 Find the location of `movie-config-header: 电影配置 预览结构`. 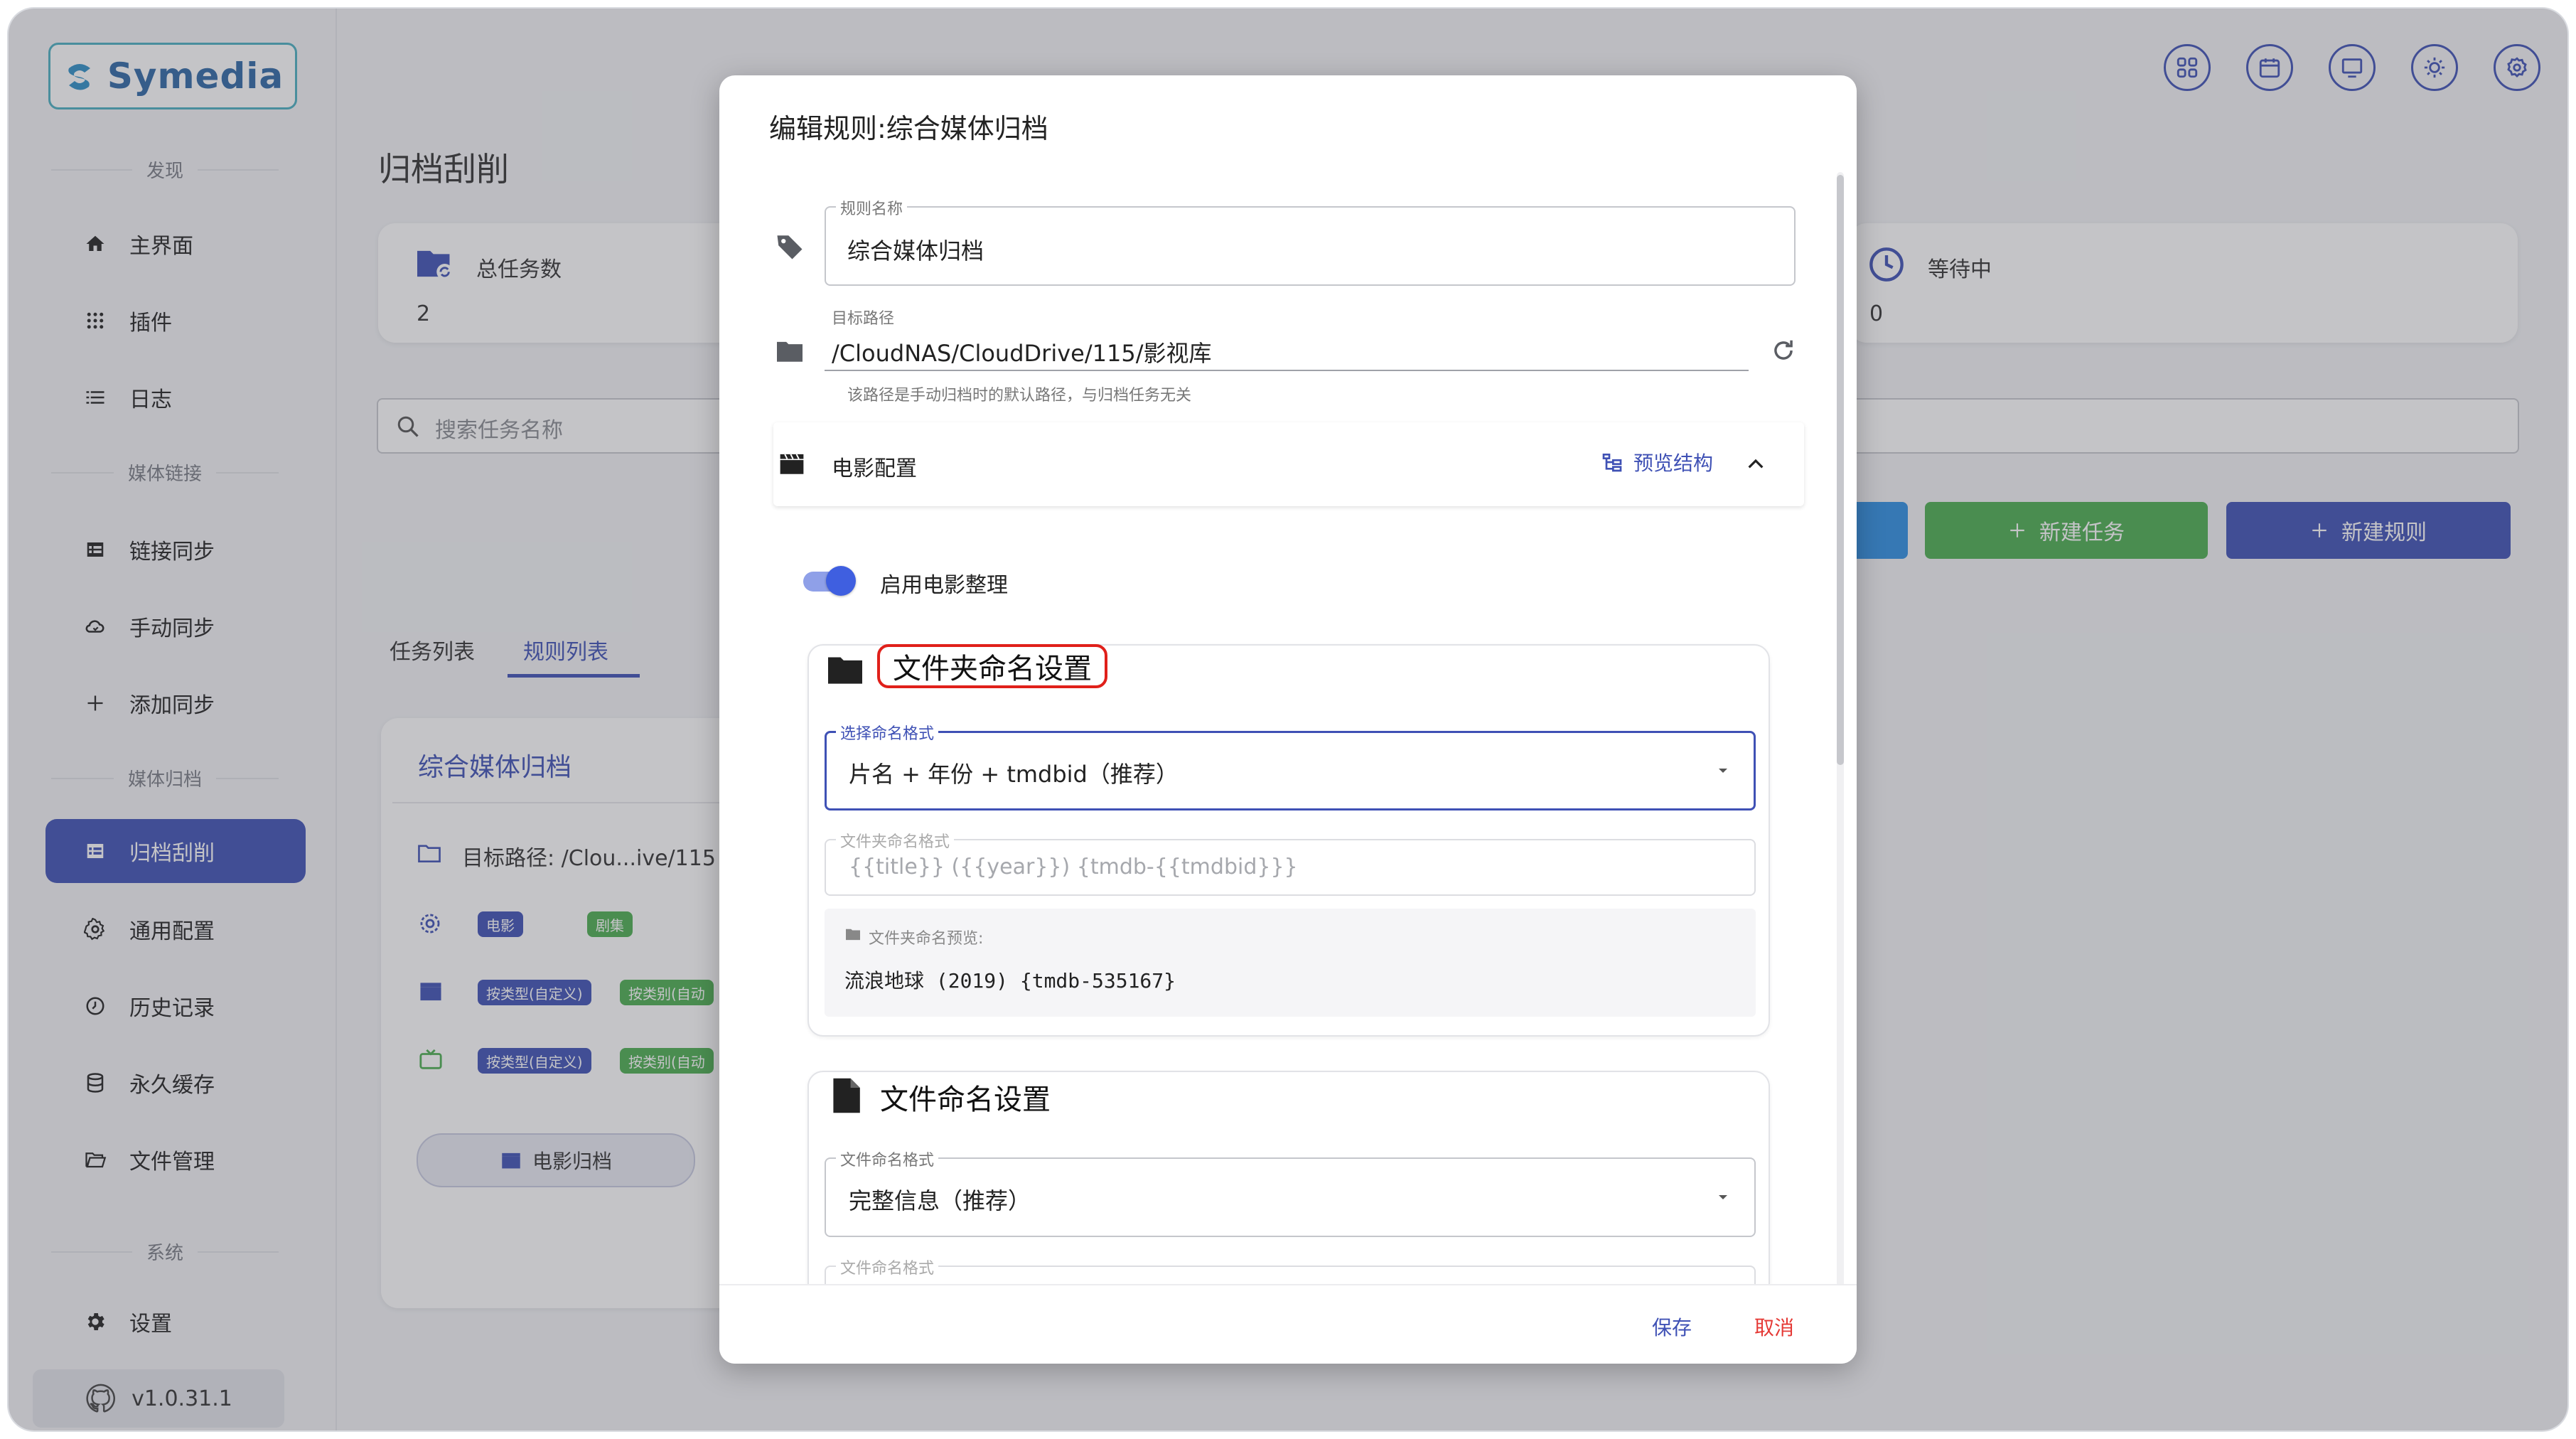

movie-config-header: 电影配置 预览结构 is located at coordinates (1288, 464).